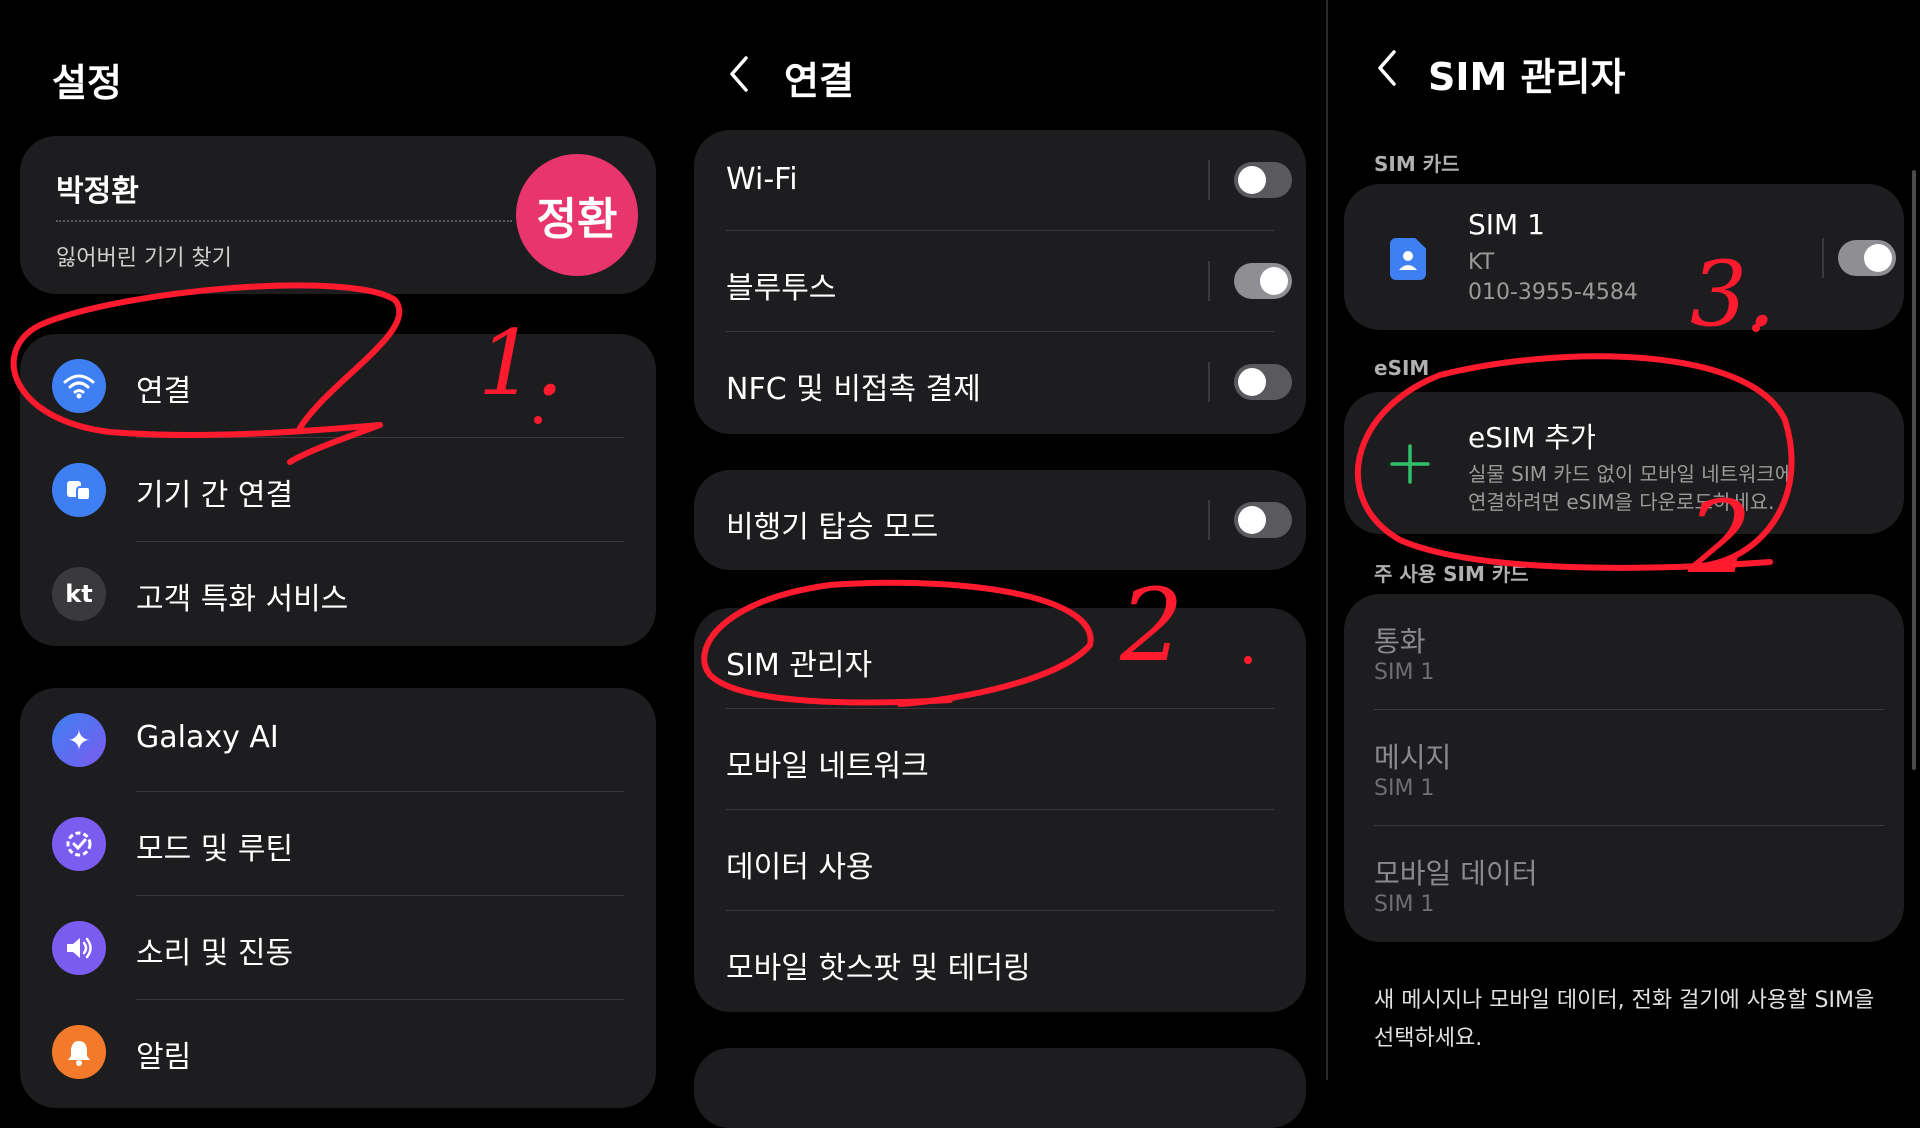  I want to click on wifi-row: Wi-Fi, so click(1000, 180).